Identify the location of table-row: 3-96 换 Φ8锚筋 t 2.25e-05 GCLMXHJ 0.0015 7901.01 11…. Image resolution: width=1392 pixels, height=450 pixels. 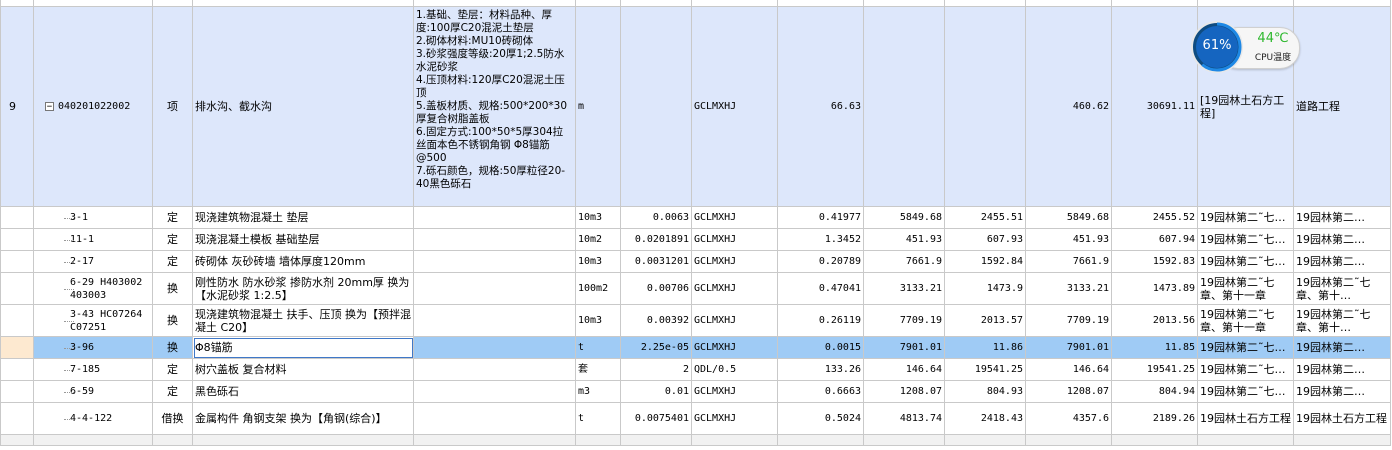
(695, 347).